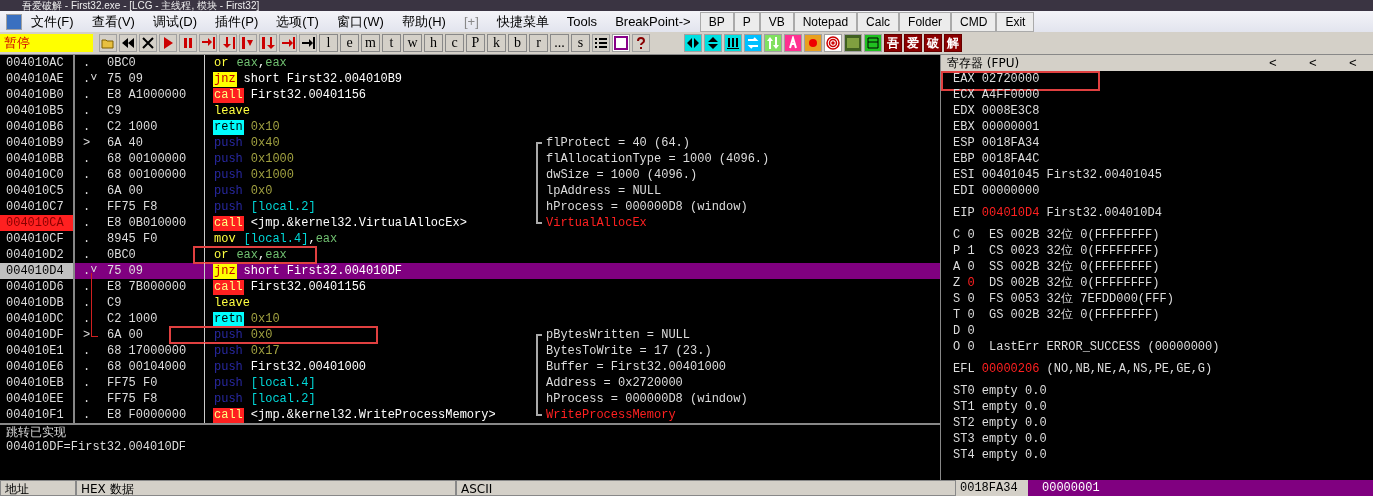 This screenshot has height=496, width=1373. I want to click on code-row: 004010B6 . C2 1000 retn 0x10, so click(470, 127).